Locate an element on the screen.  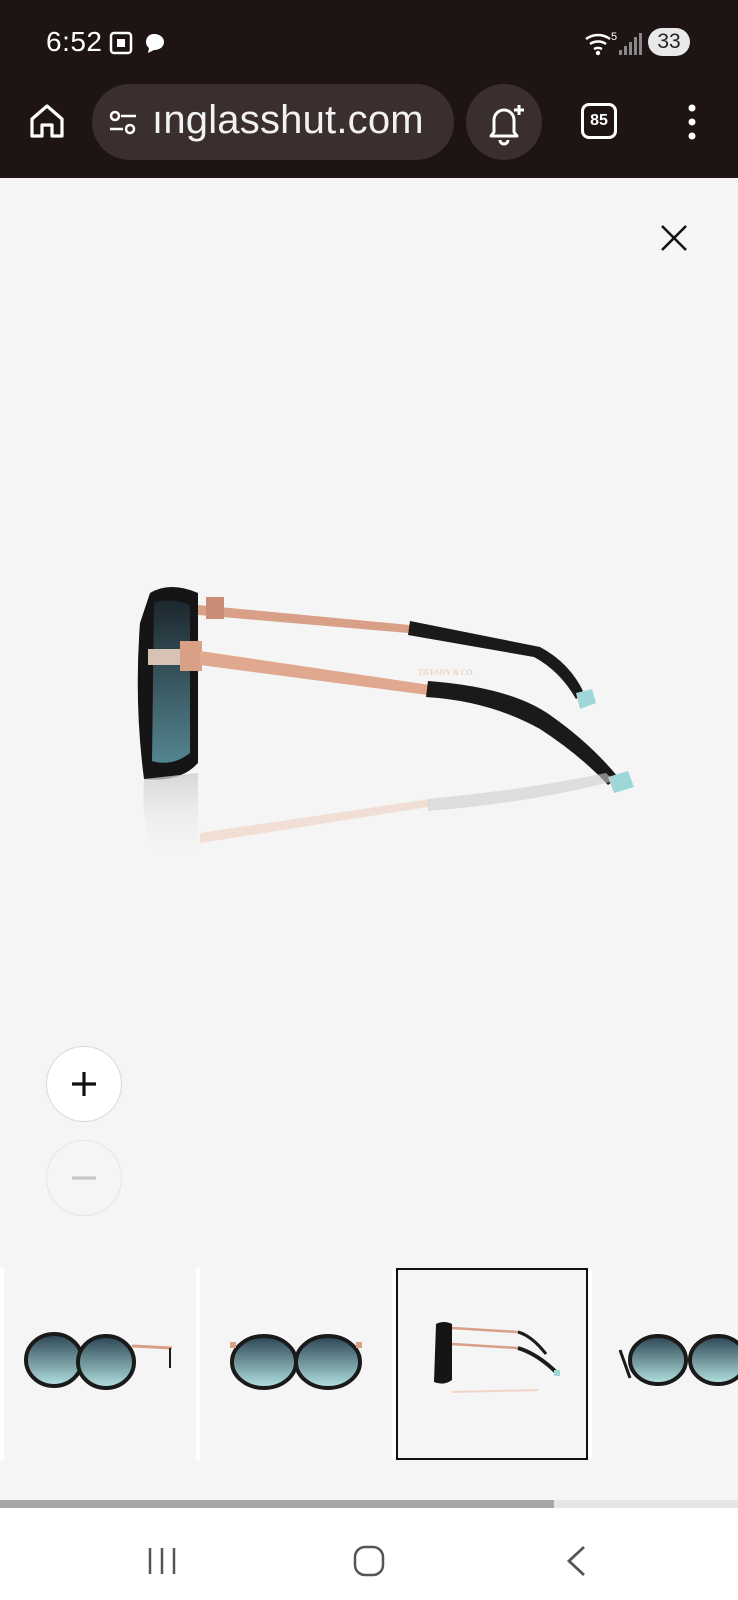
back-chevron-icon is located at coordinates (575, 1561).